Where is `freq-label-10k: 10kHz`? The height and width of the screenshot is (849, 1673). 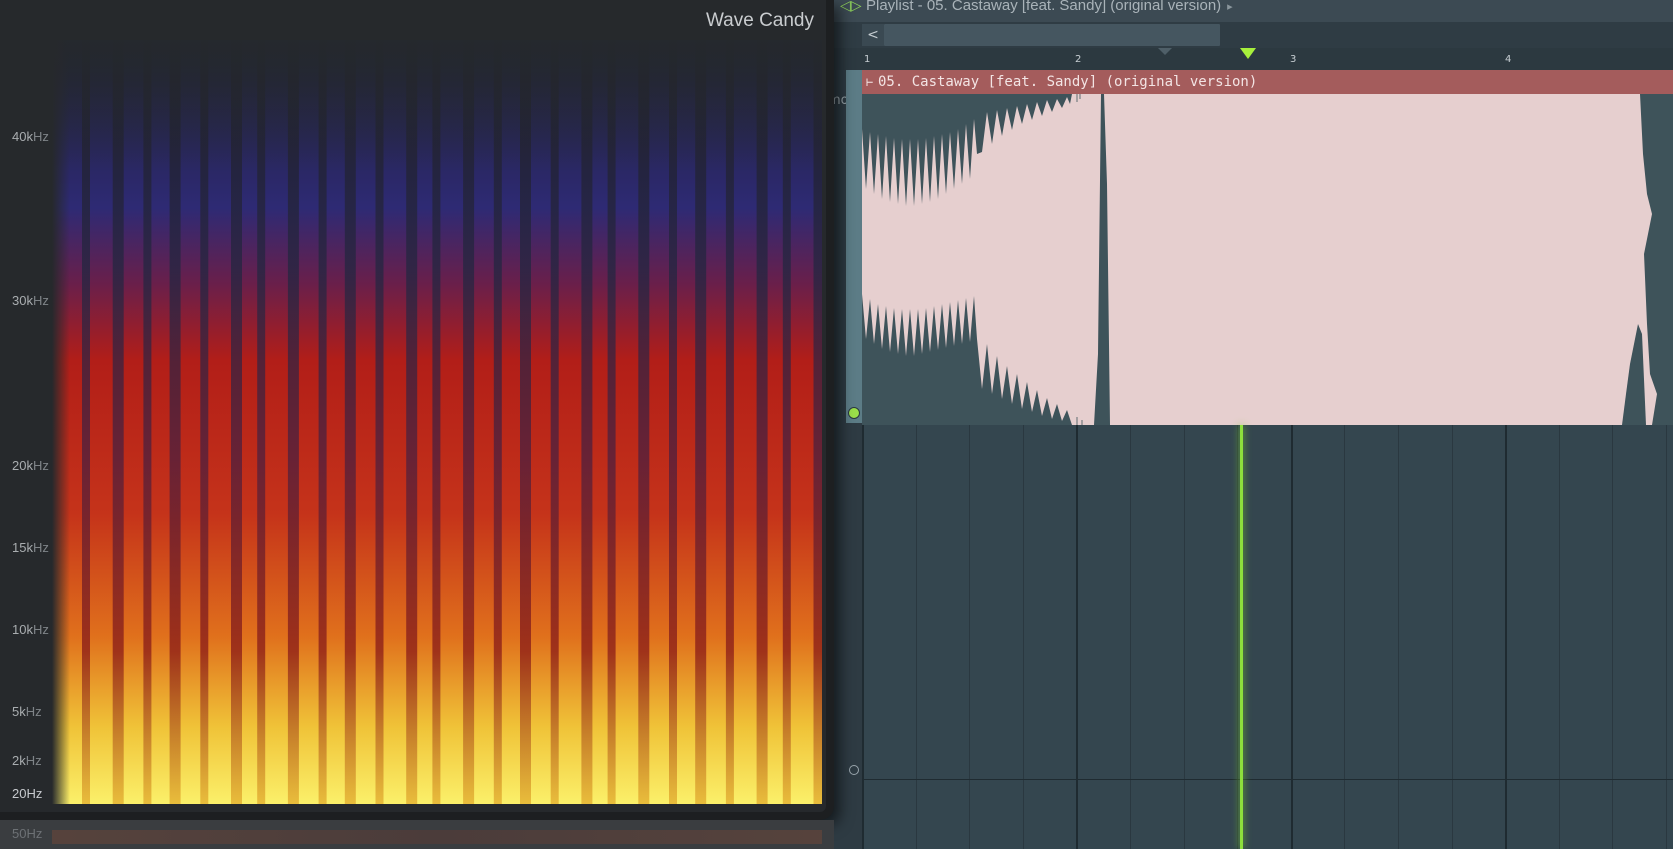 freq-label-10k: 10kHz is located at coordinates (30, 629).